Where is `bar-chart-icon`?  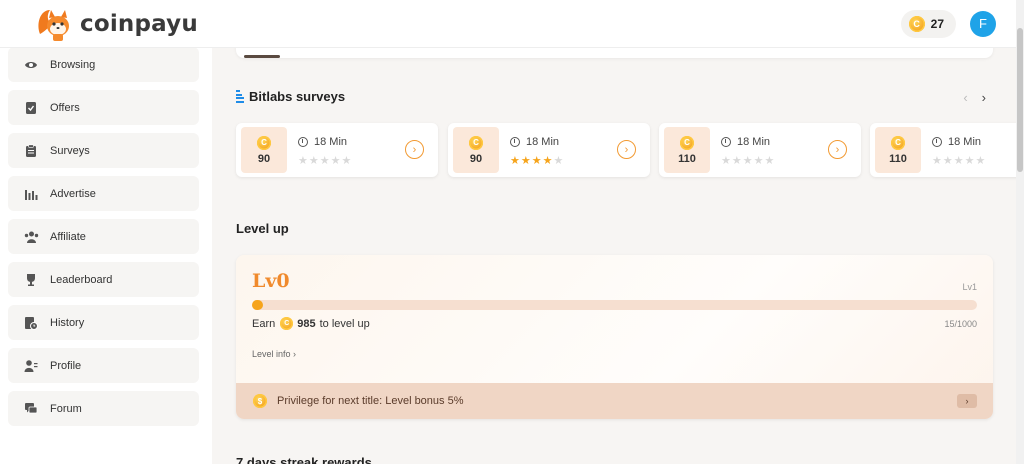 bar-chart-icon is located at coordinates (31, 194).